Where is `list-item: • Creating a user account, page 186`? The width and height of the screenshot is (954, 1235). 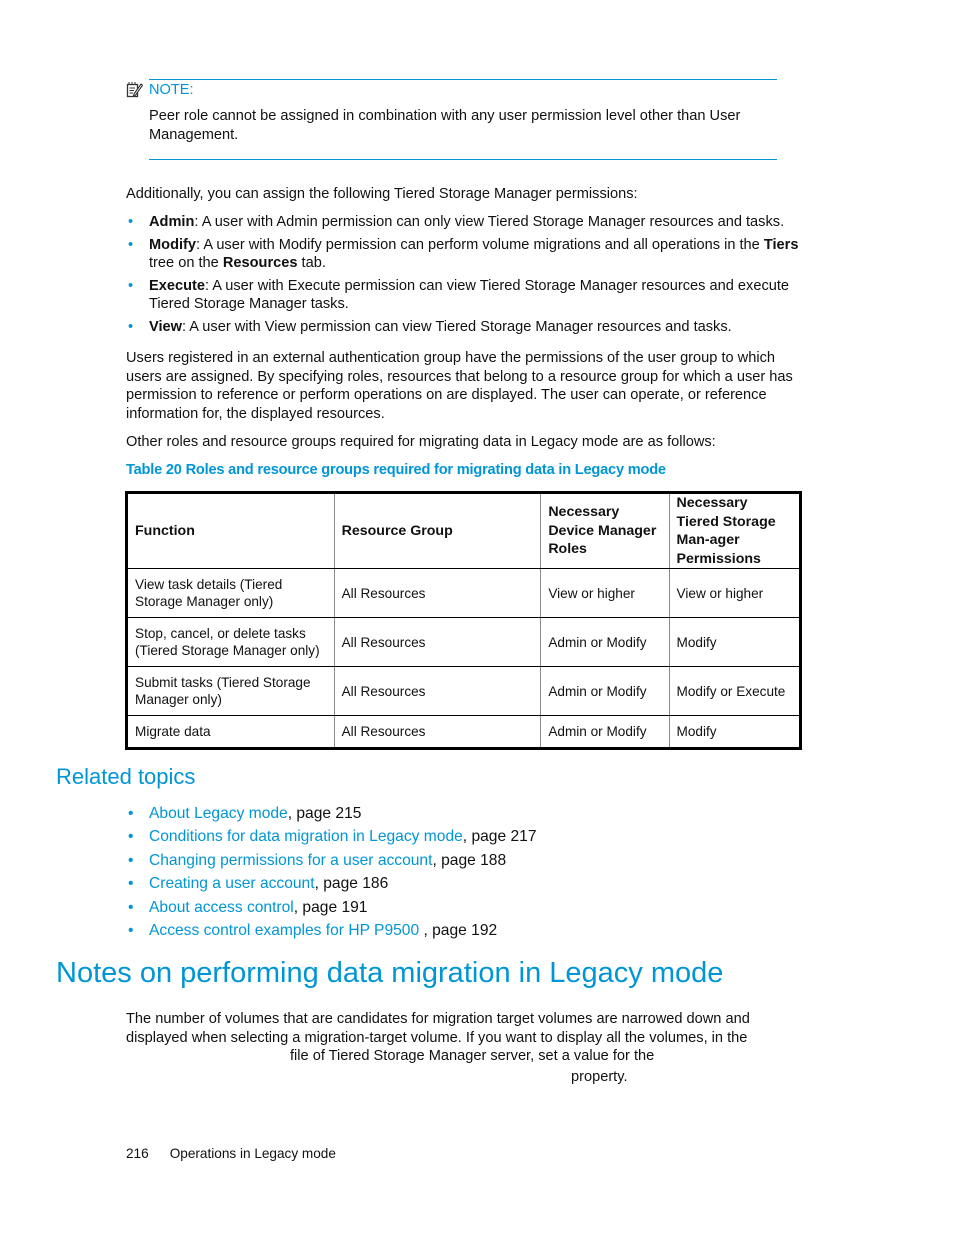 list-item: • Creating a user account, page 186 is located at coordinates (331, 885).